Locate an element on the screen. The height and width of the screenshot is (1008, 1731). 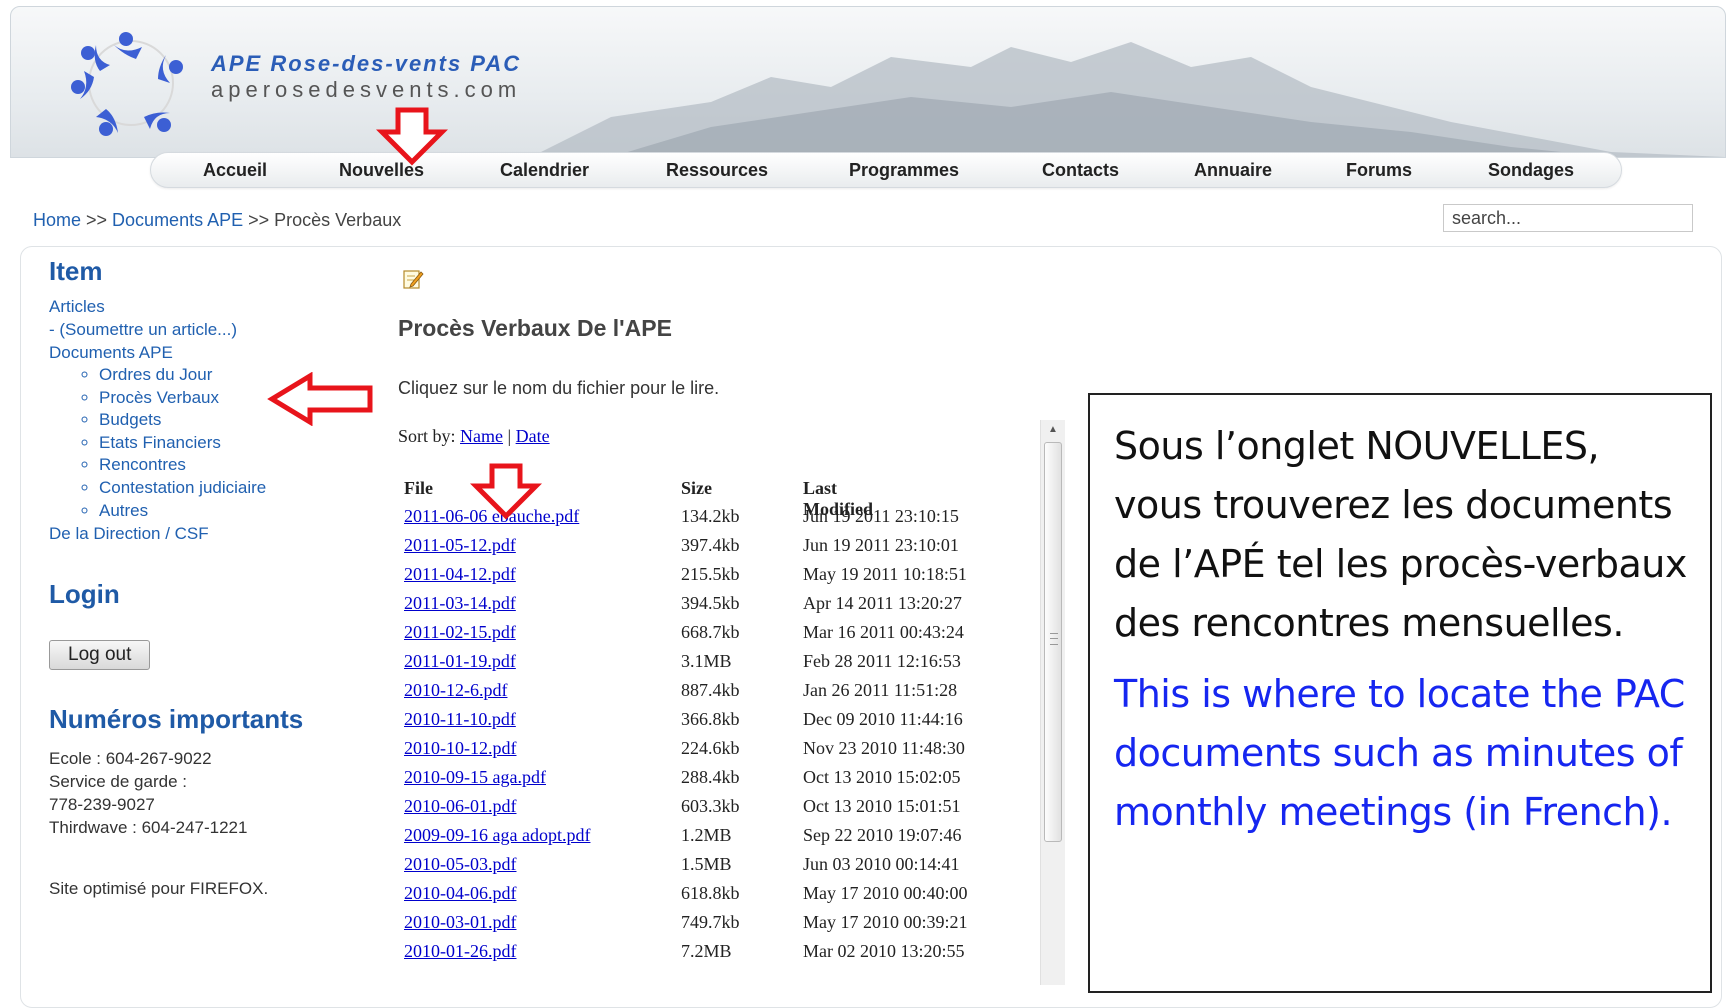
file-link: 2010-05-03.pdf is located at coordinates (460, 864).